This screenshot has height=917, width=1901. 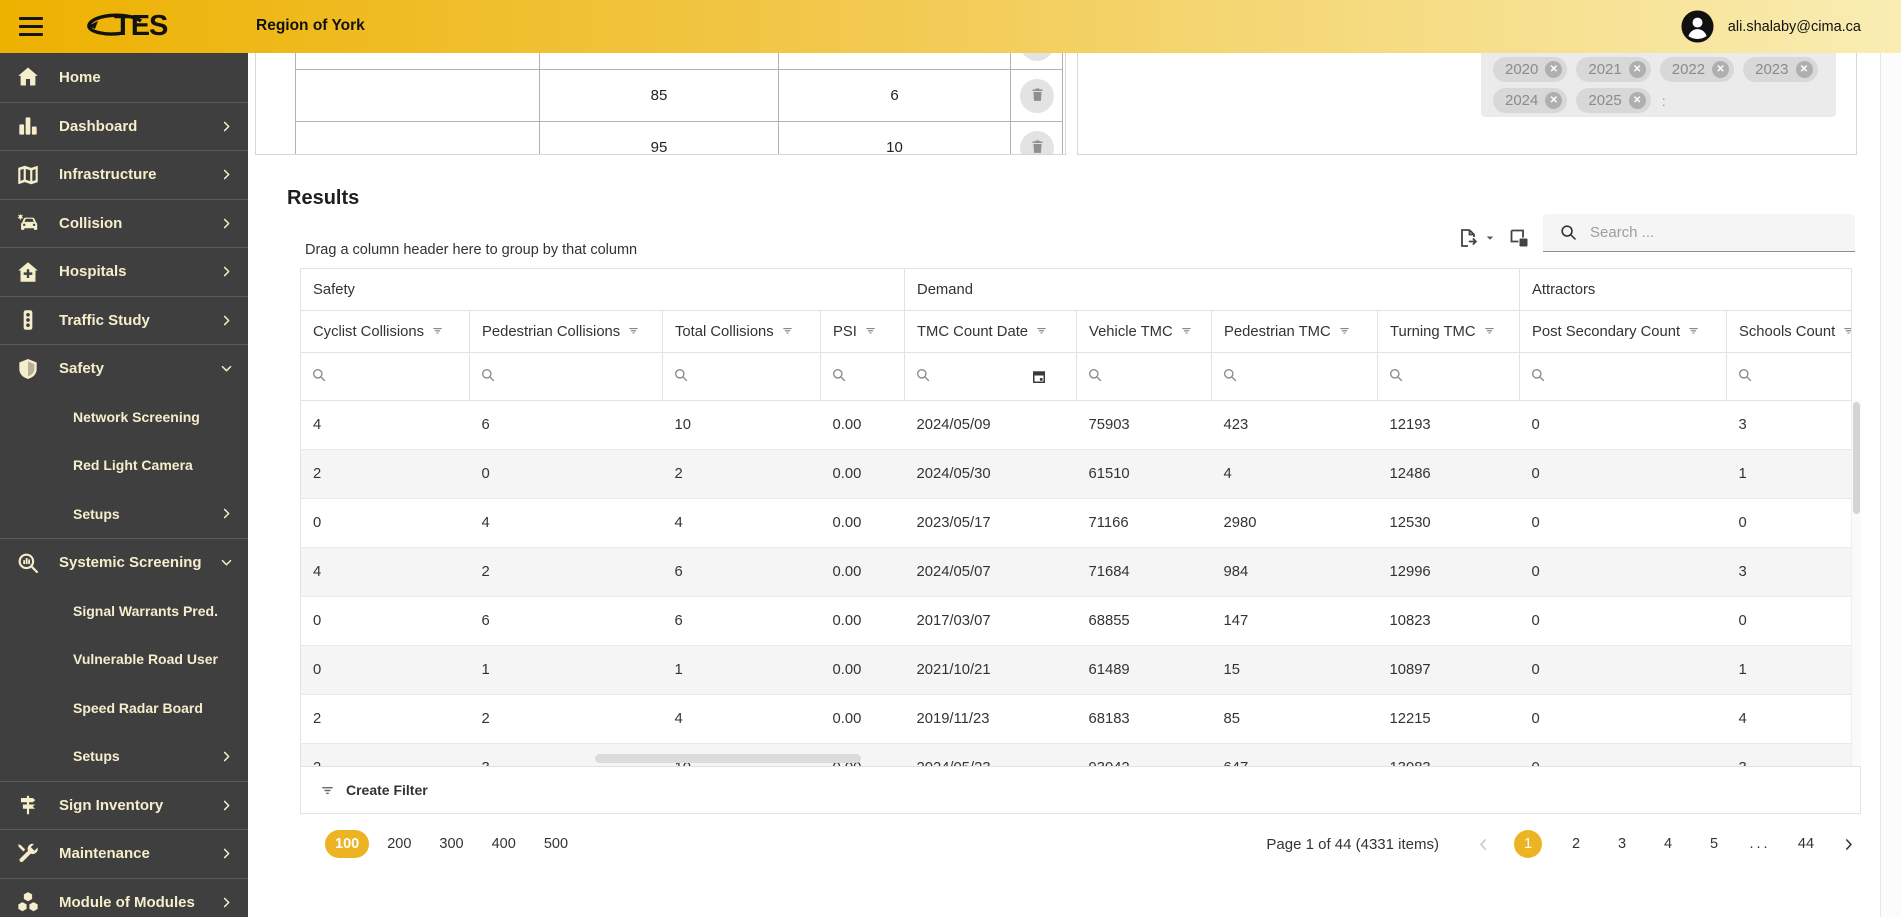 I want to click on filter-cell-post-secondary-count, so click(x=1623, y=376).